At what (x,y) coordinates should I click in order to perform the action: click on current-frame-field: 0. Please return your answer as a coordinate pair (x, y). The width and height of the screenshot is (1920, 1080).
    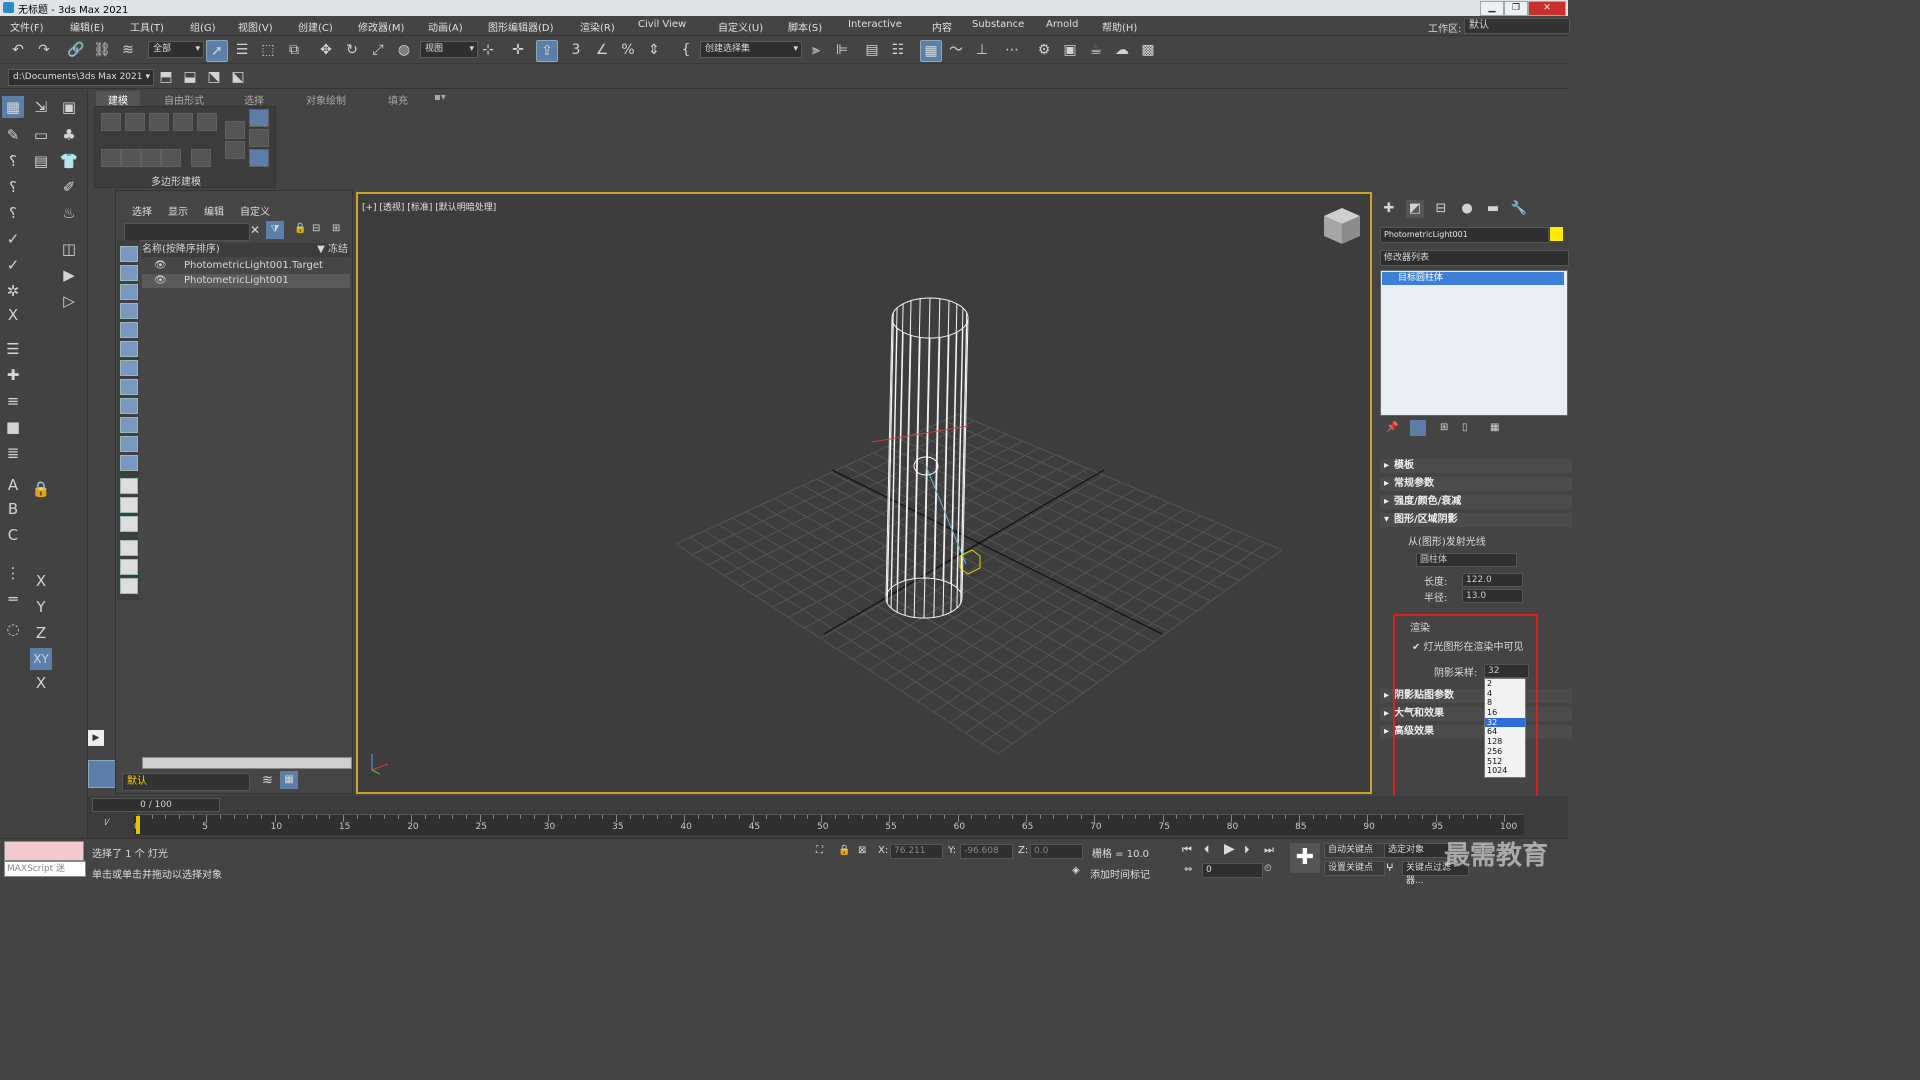
    Looking at the image, I should click on (1232, 870).